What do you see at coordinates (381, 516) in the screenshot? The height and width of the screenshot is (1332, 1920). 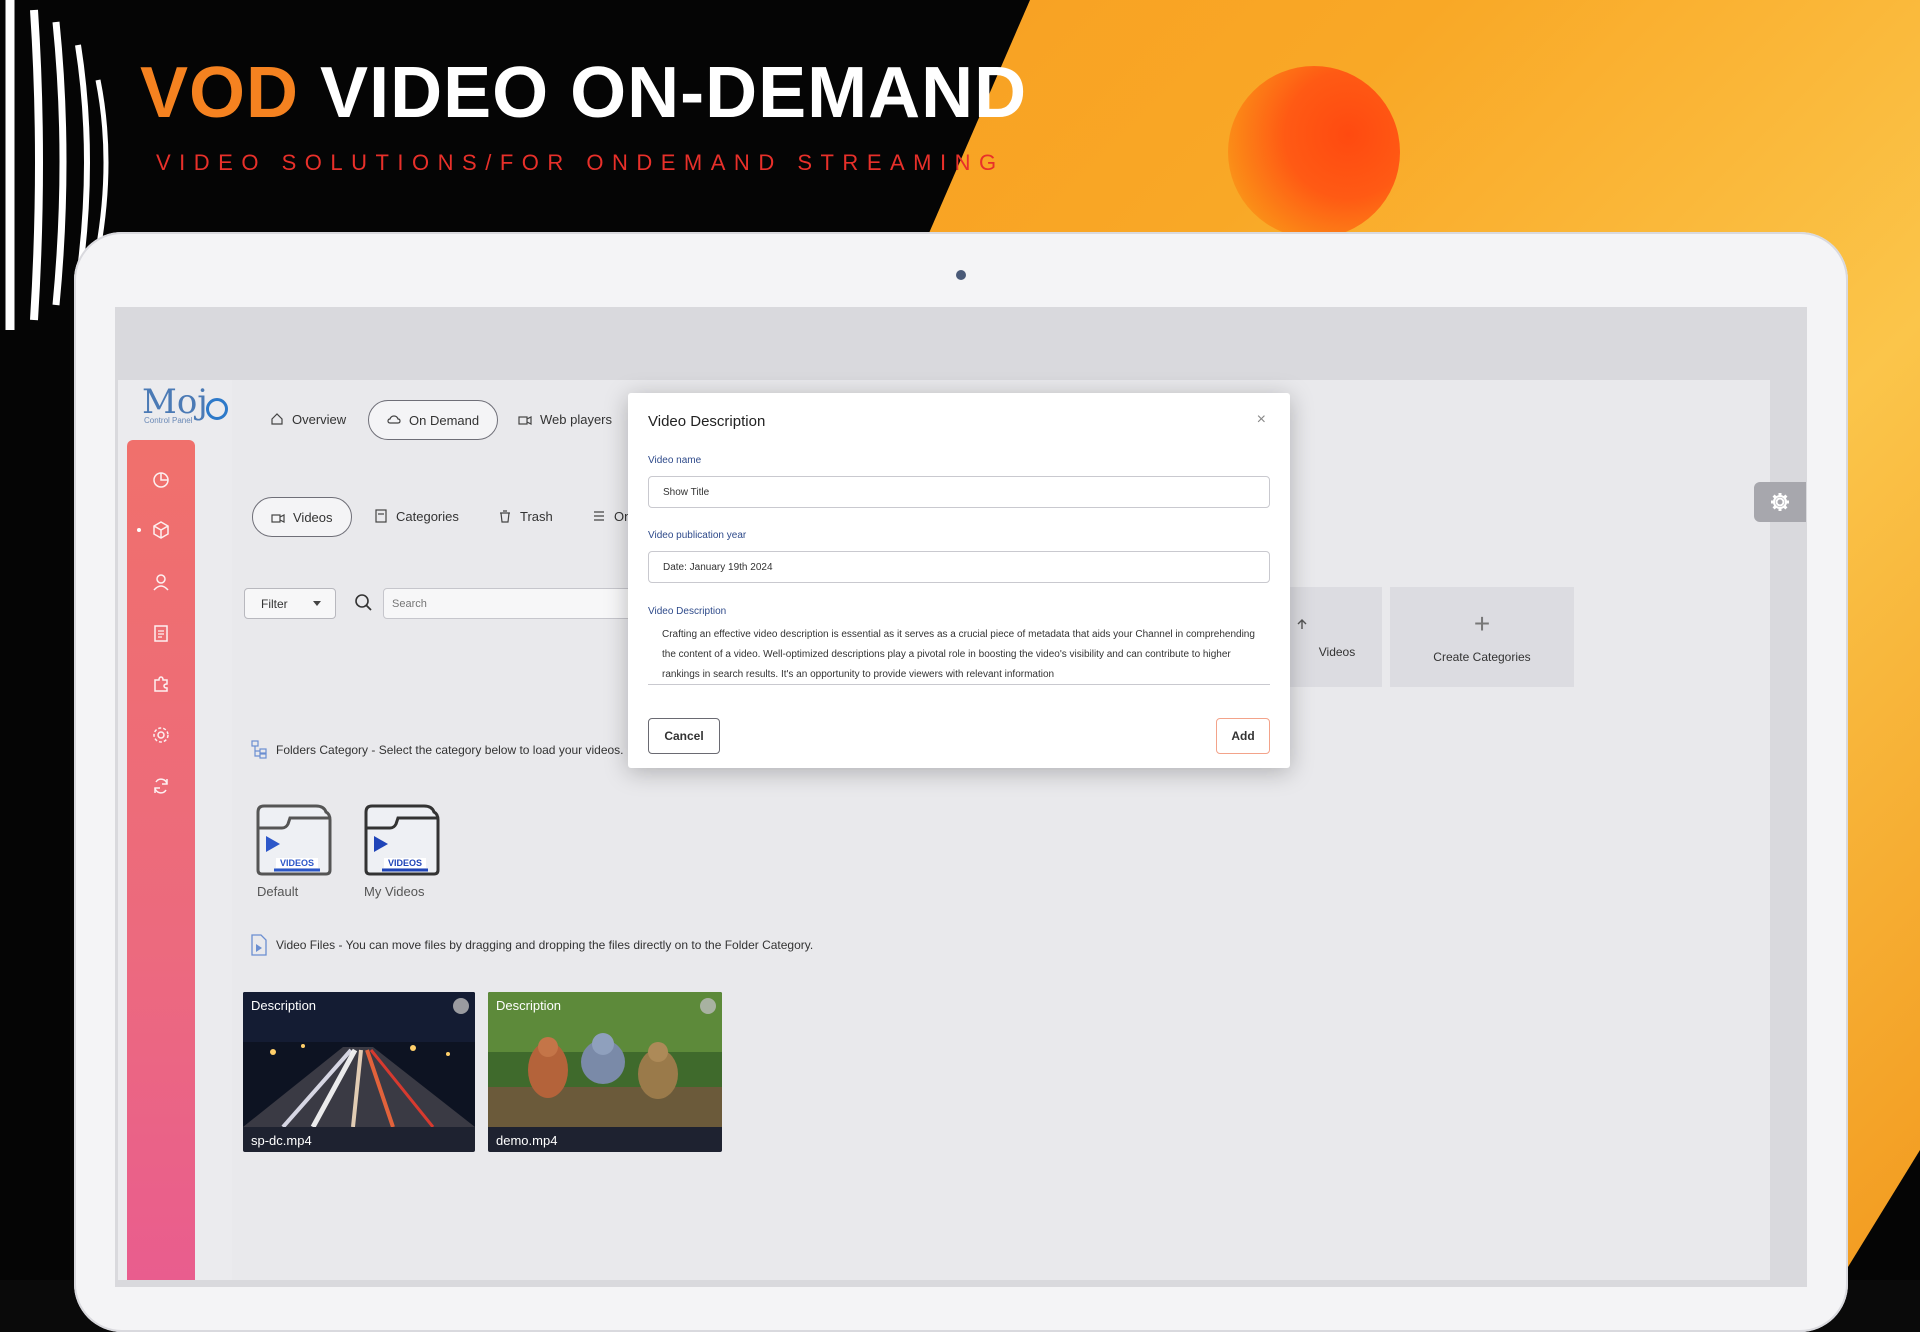 I see `category-icon` at bounding box center [381, 516].